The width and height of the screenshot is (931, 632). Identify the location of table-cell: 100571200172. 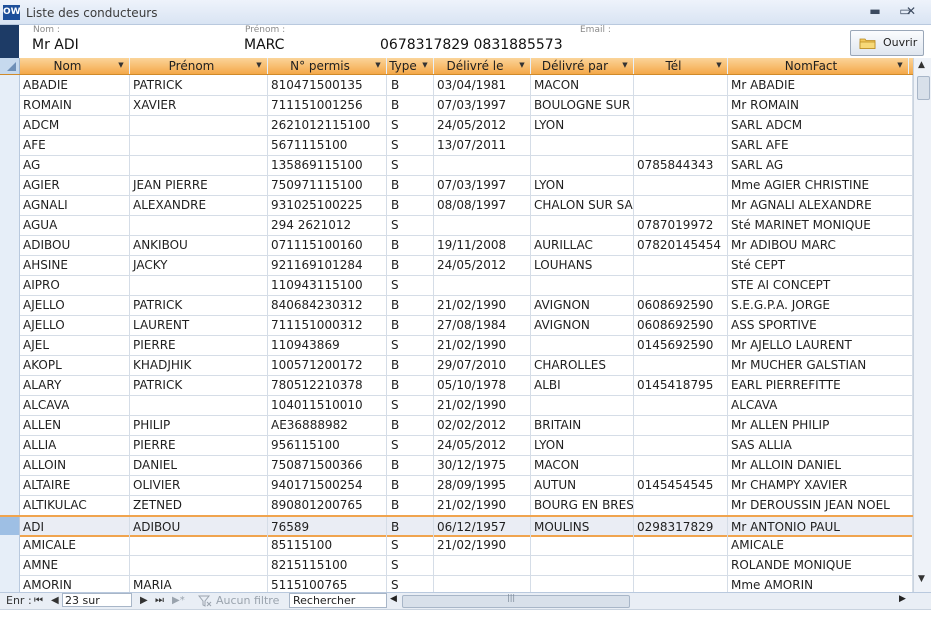
(327, 365).